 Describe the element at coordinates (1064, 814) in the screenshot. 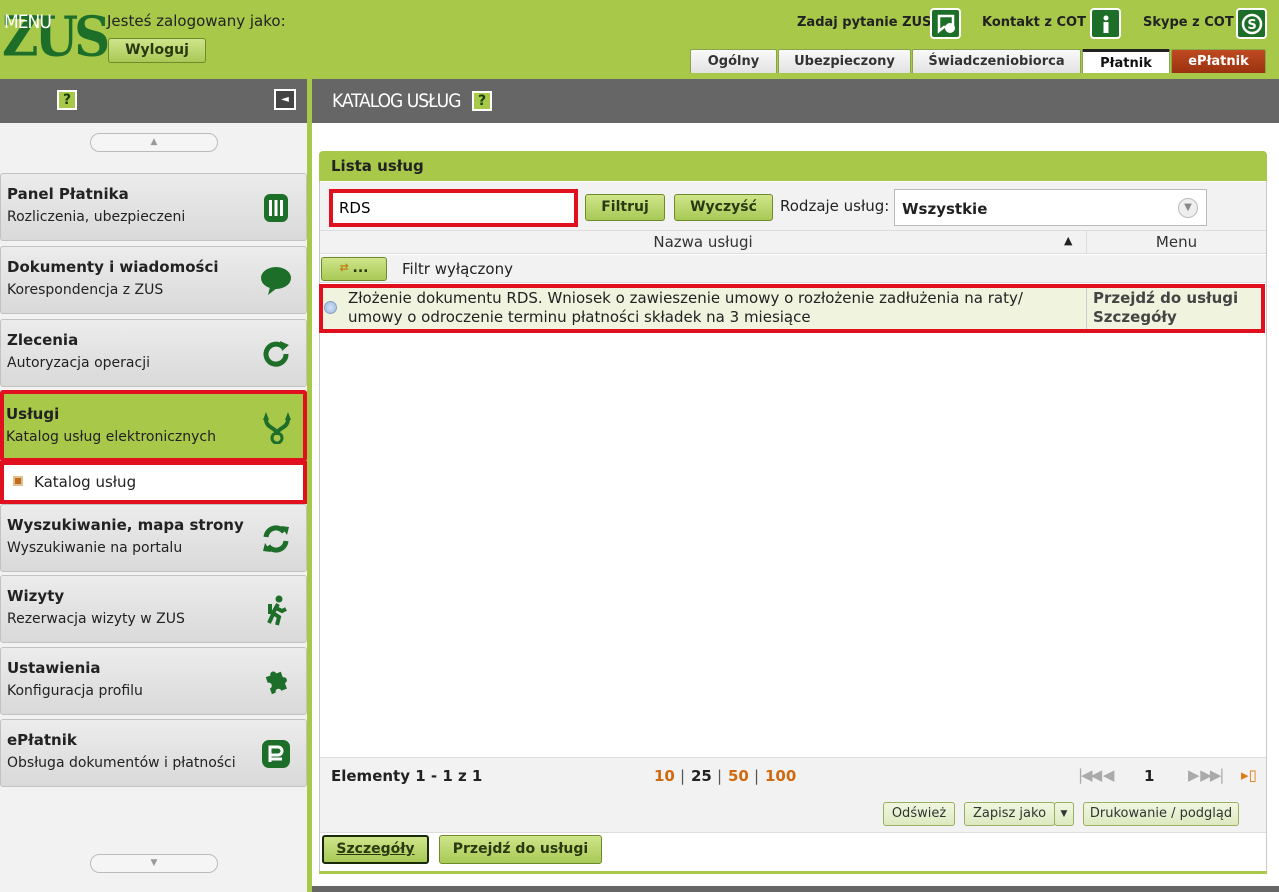

I see `save-as-dropdown-icon: ▼` at that location.